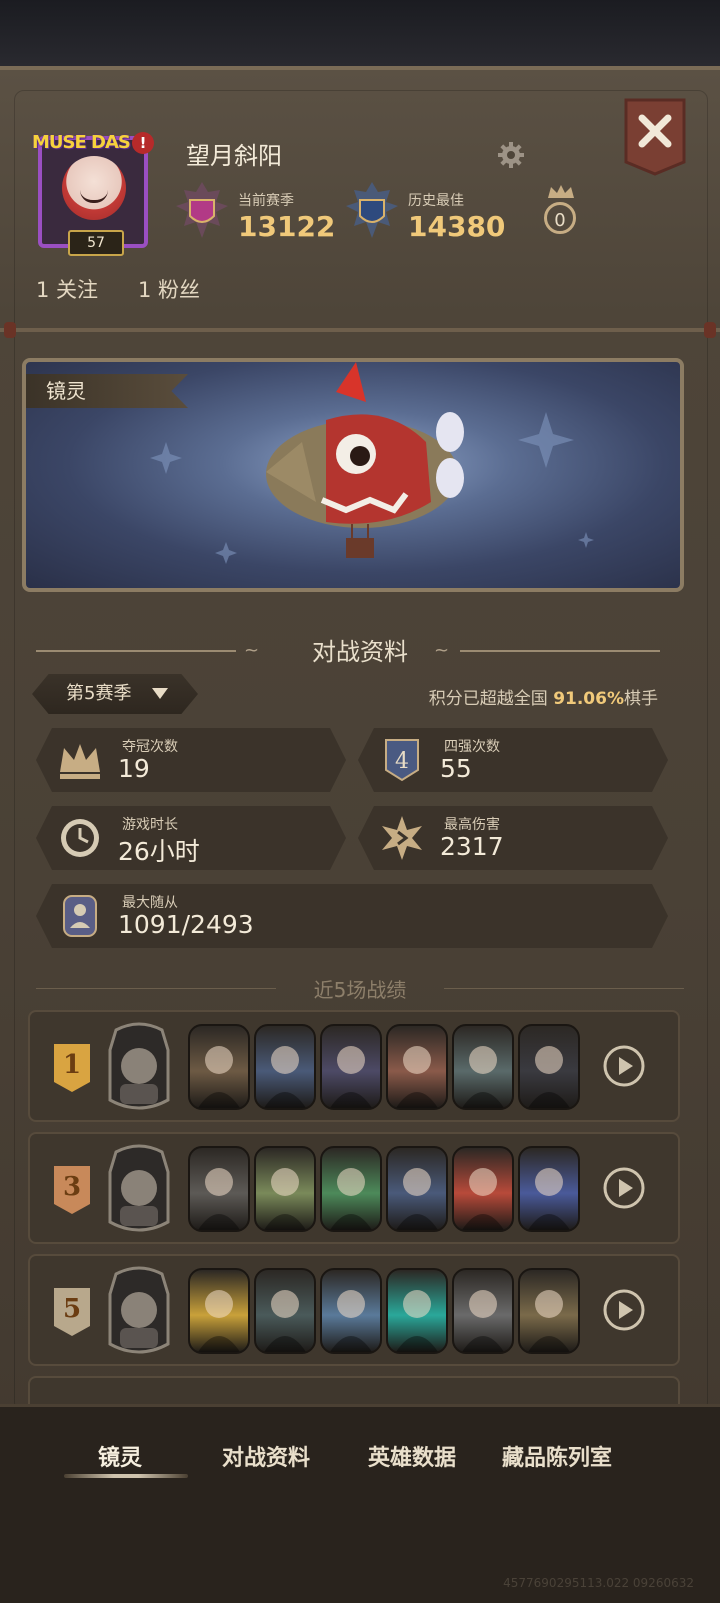  I want to click on decorative-rod, so click(360, 330).